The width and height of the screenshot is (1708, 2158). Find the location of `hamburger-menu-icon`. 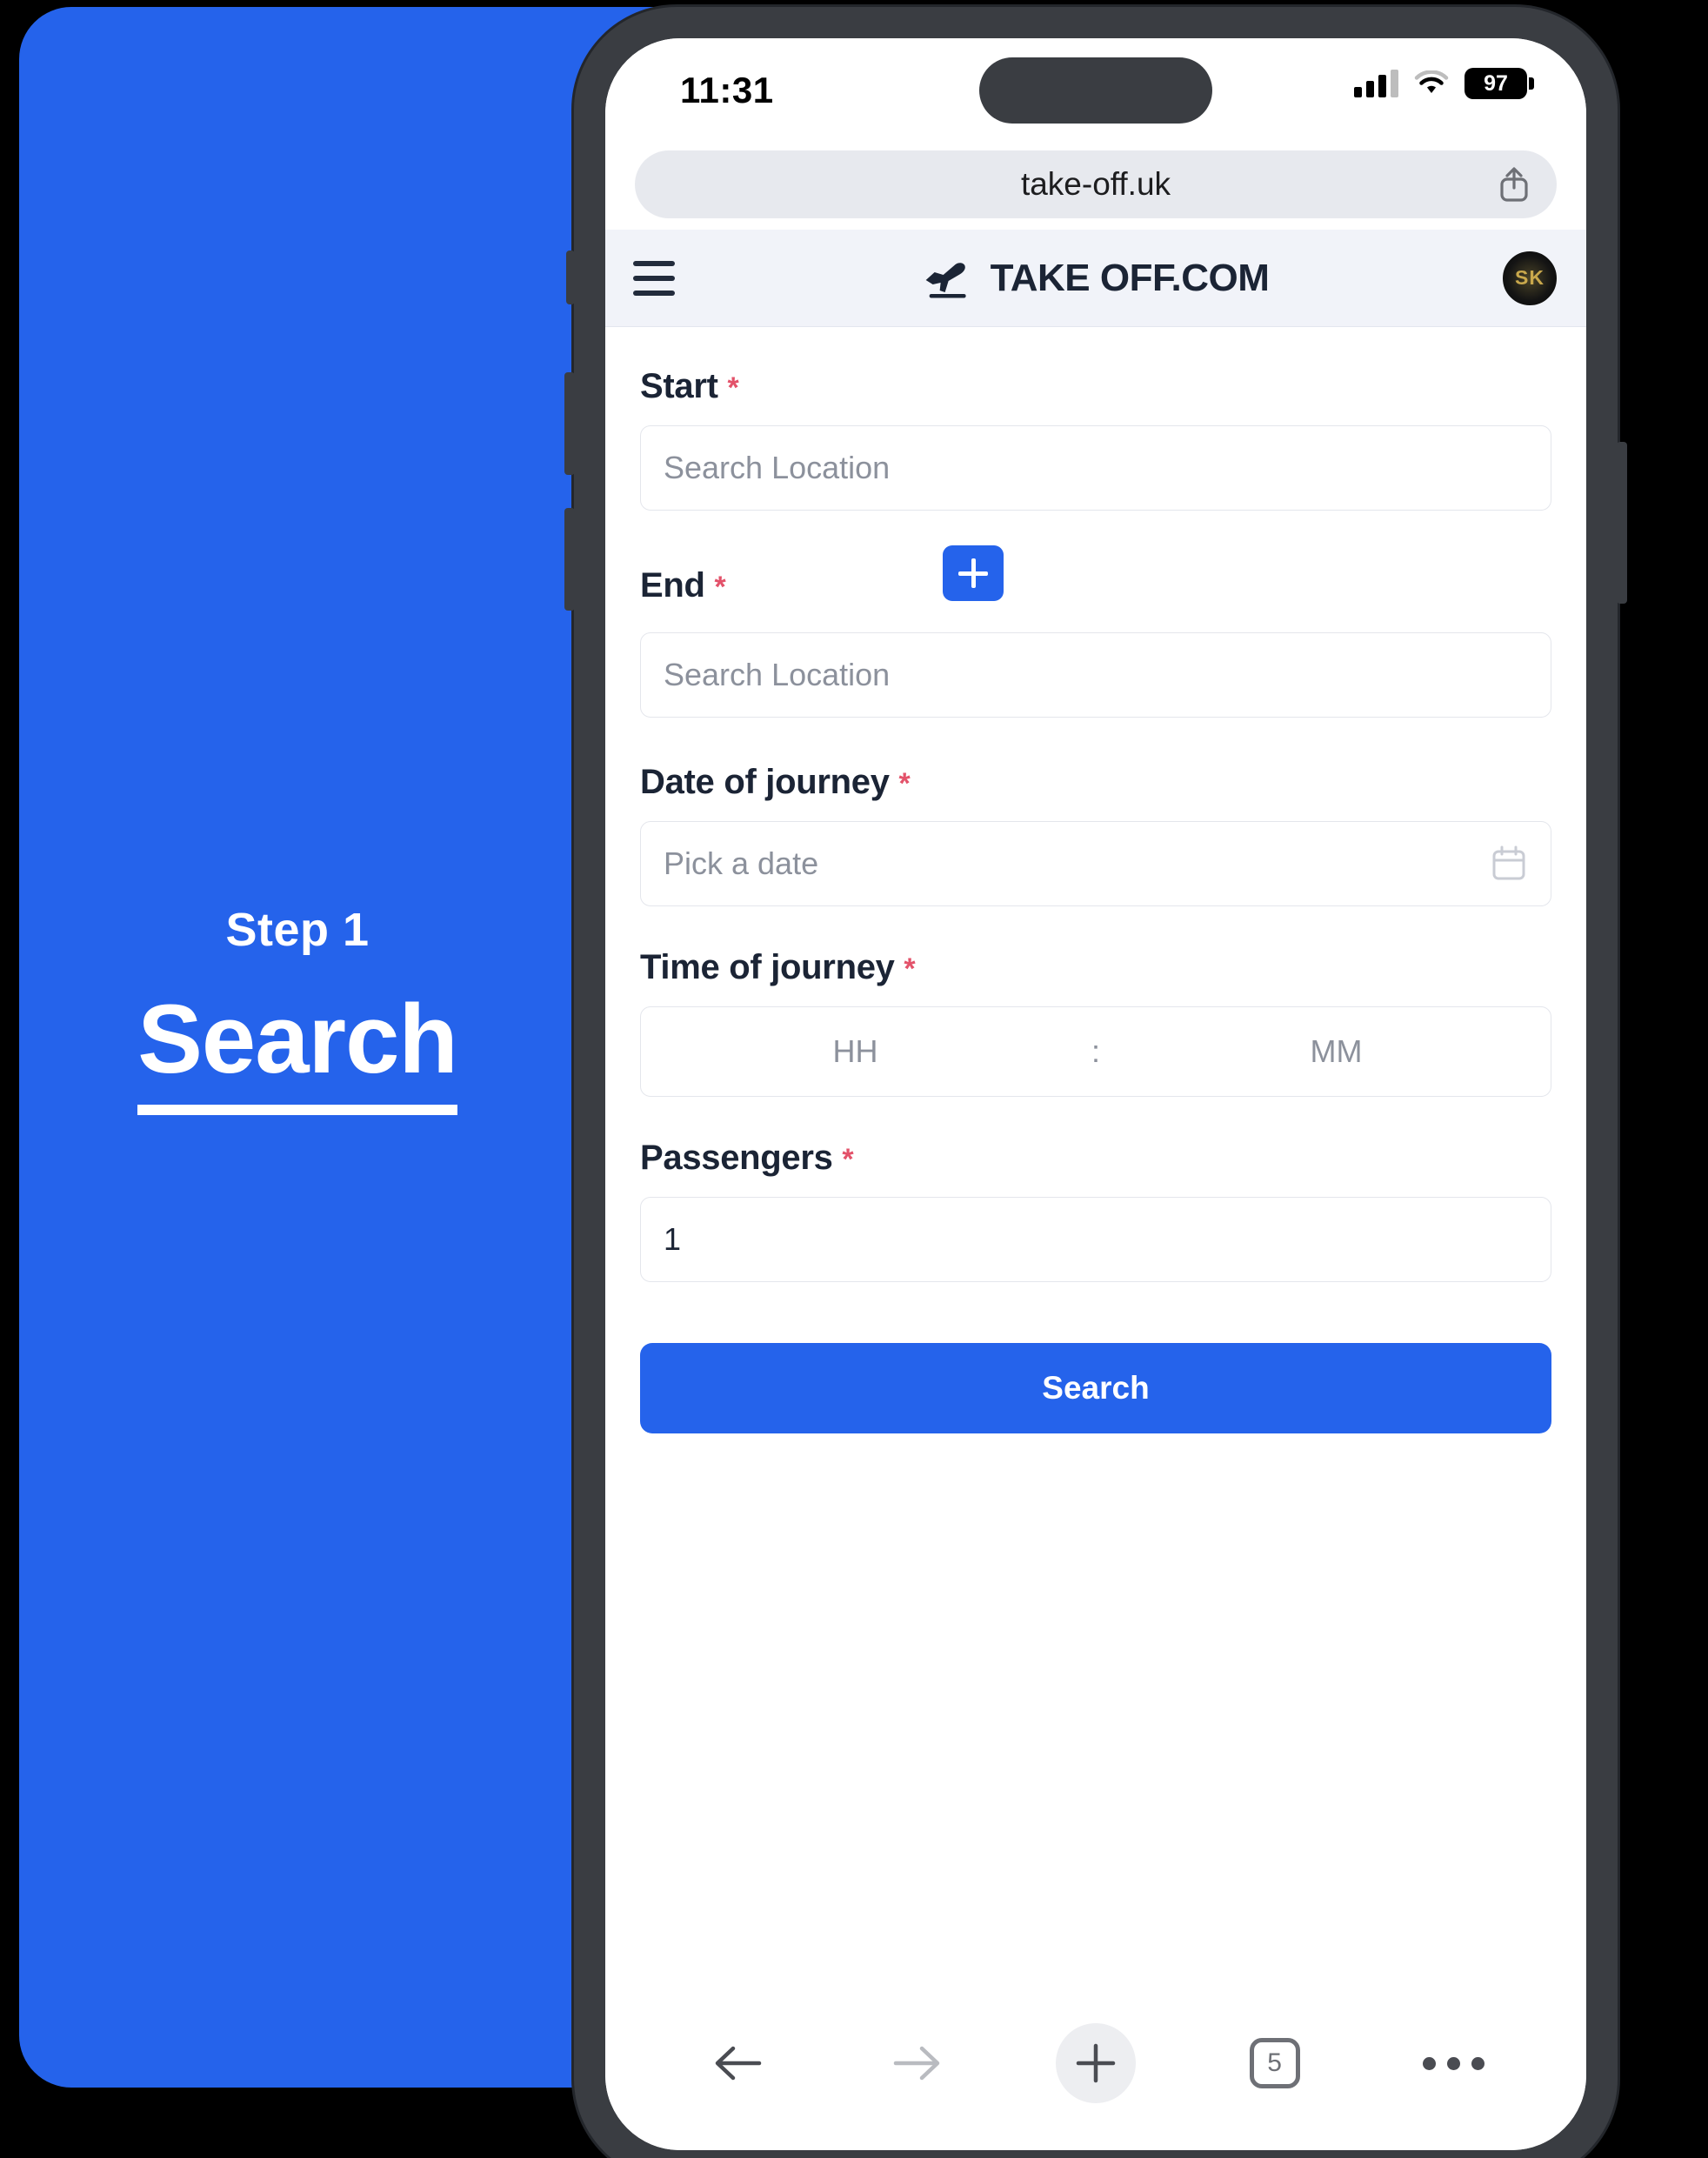

hamburger-menu-icon is located at coordinates (654, 278).